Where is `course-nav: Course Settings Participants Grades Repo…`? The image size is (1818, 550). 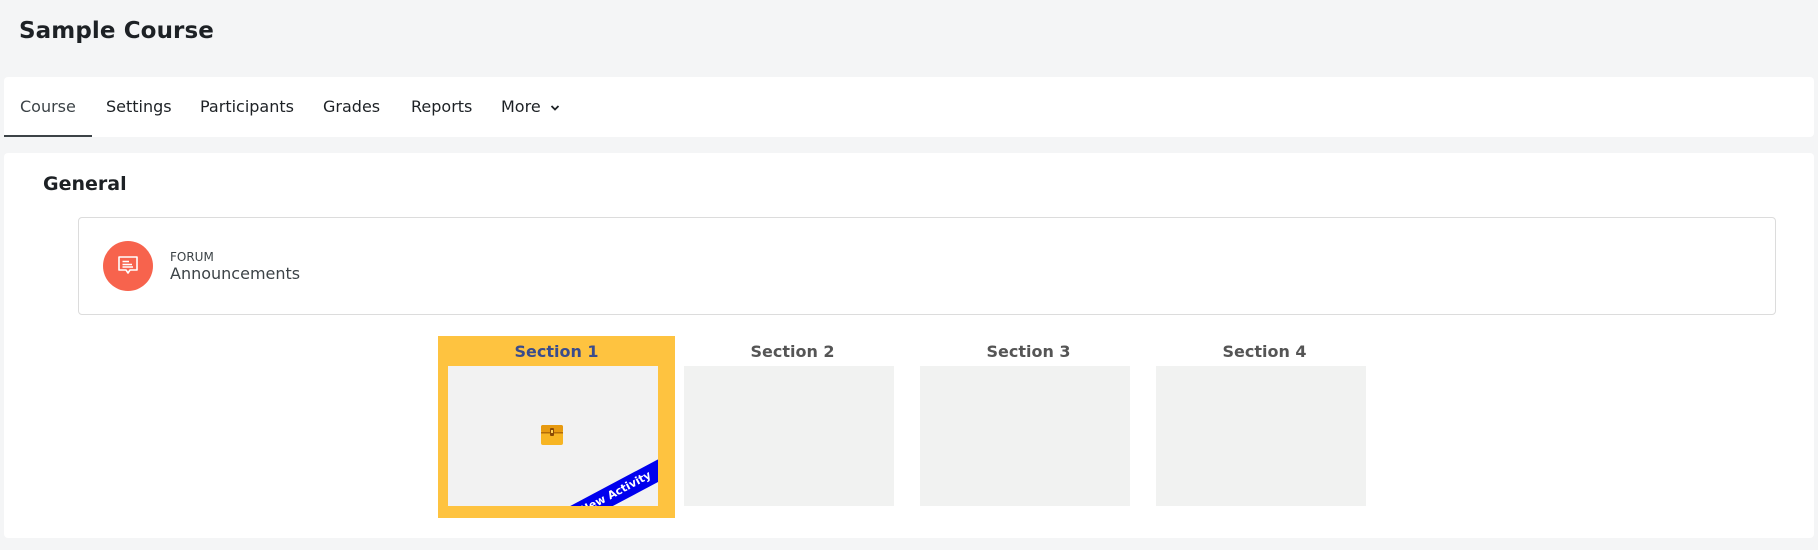
course-nav: Course Settings Participants Grades Repo… is located at coordinates (909, 107).